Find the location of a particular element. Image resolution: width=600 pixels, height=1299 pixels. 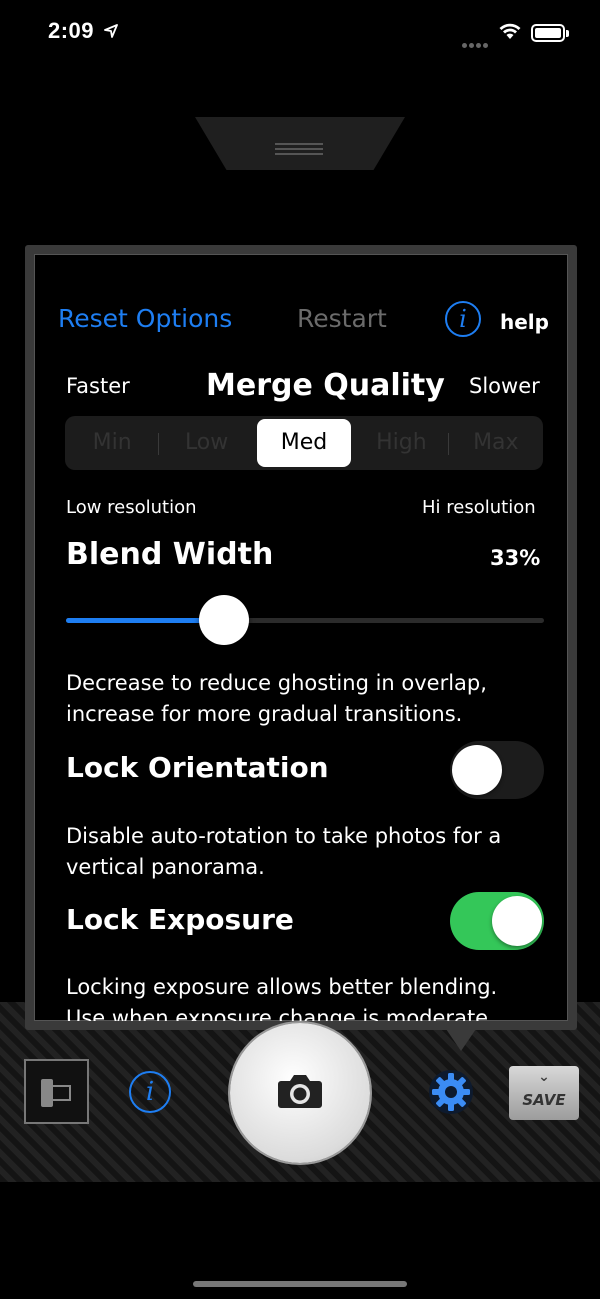

merge-quality-title: Merge Quality is located at coordinates (325, 385).